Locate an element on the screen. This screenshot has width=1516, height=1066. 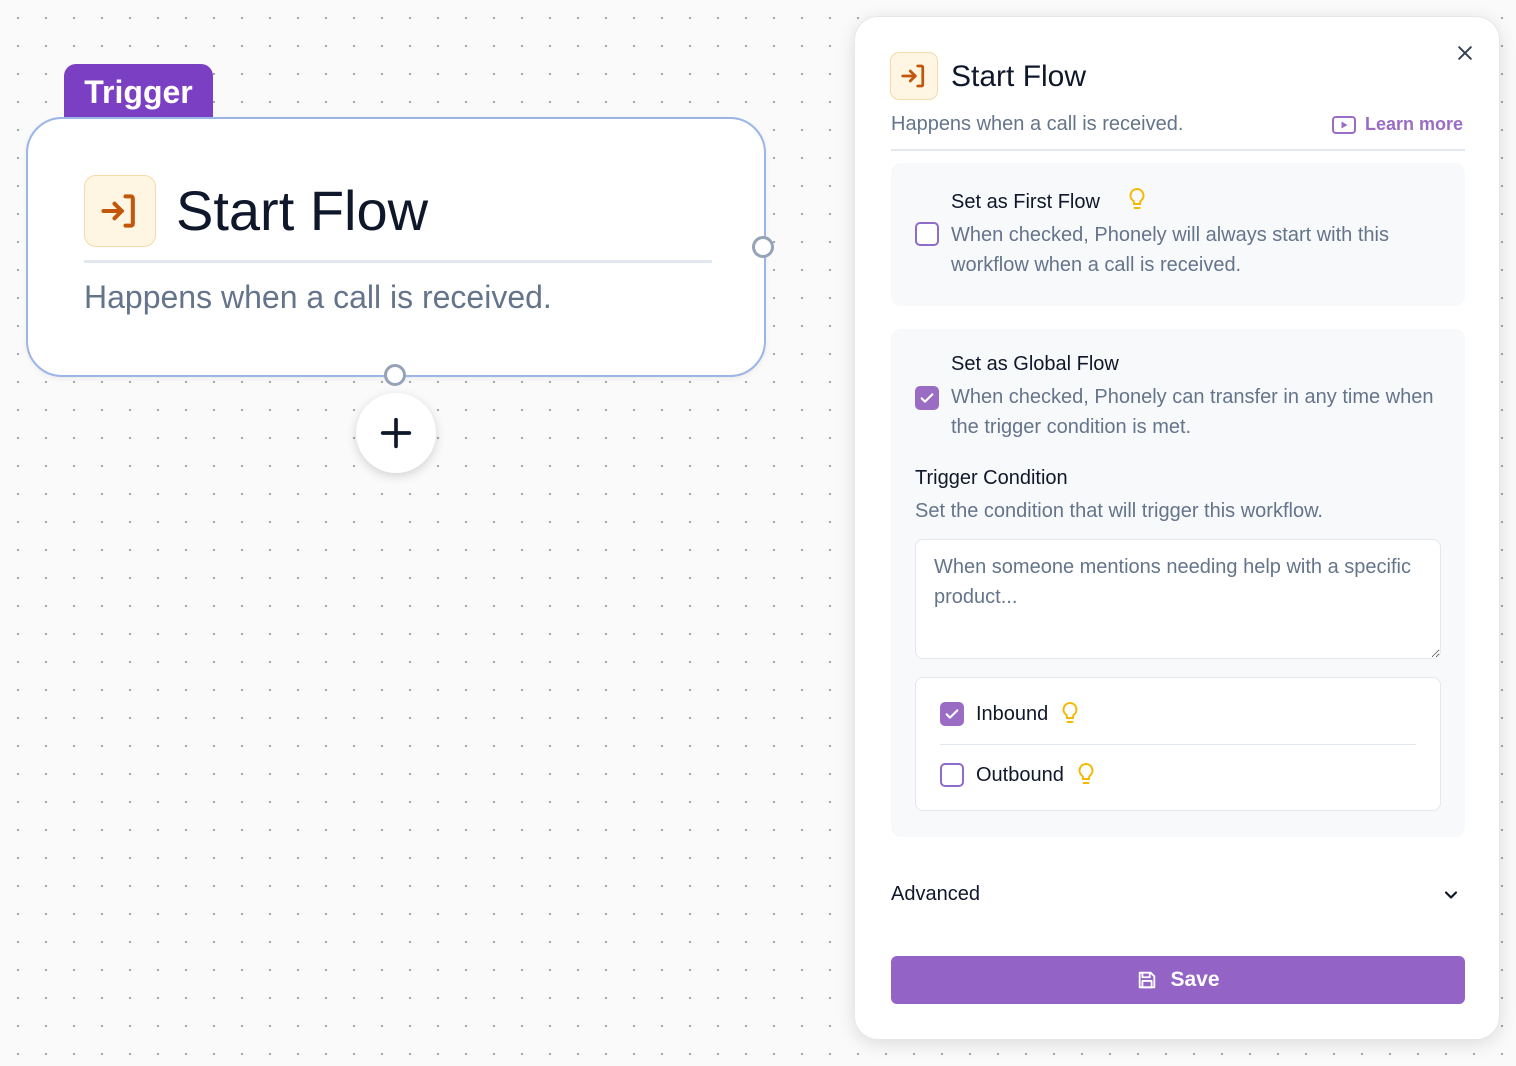
node-description: Happens when a call is received. is located at coordinates (318, 297).